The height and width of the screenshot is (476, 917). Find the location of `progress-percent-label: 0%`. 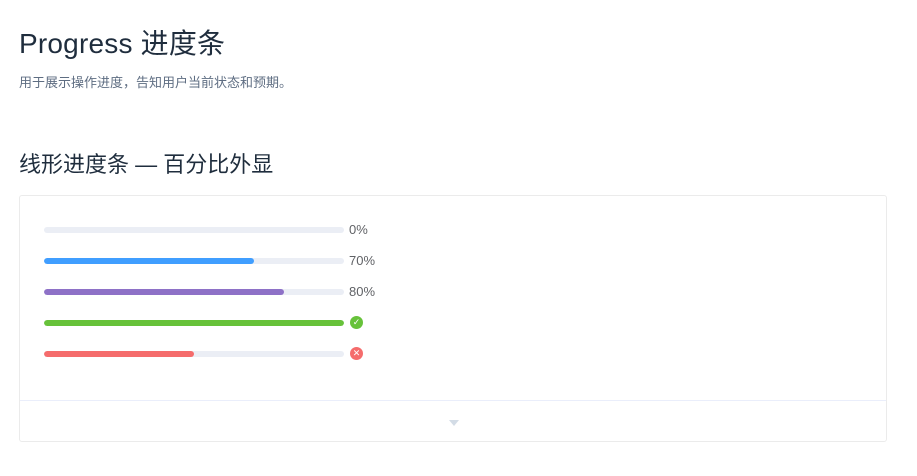

progress-percent-label: 0% is located at coordinates (358, 229).